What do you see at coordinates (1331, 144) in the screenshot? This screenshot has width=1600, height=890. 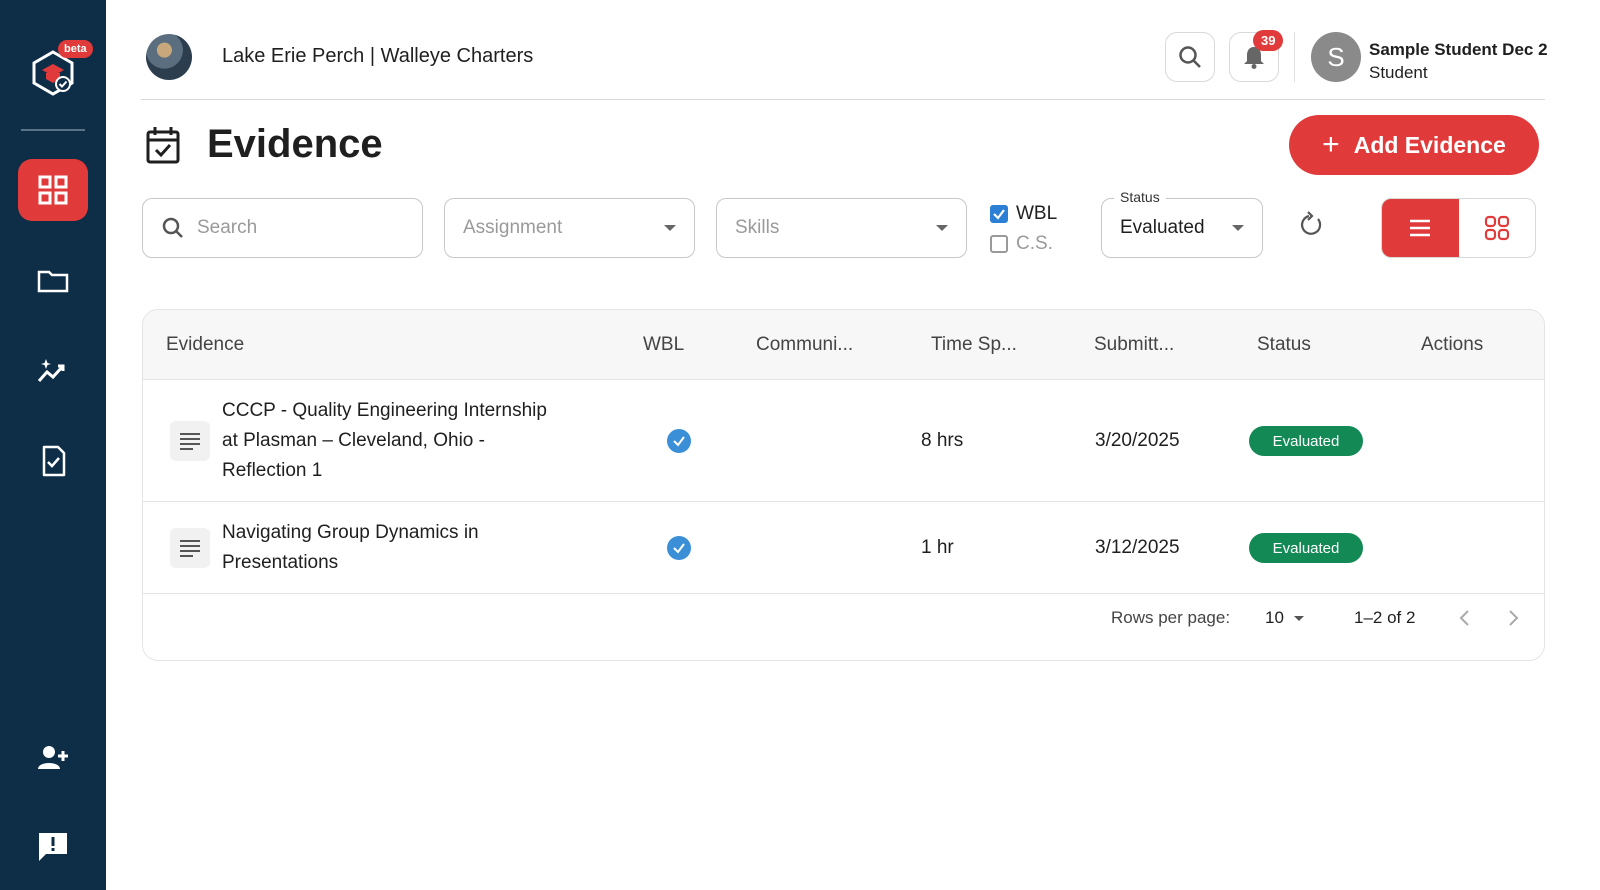 I see `plus-icon: +` at bounding box center [1331, 144].